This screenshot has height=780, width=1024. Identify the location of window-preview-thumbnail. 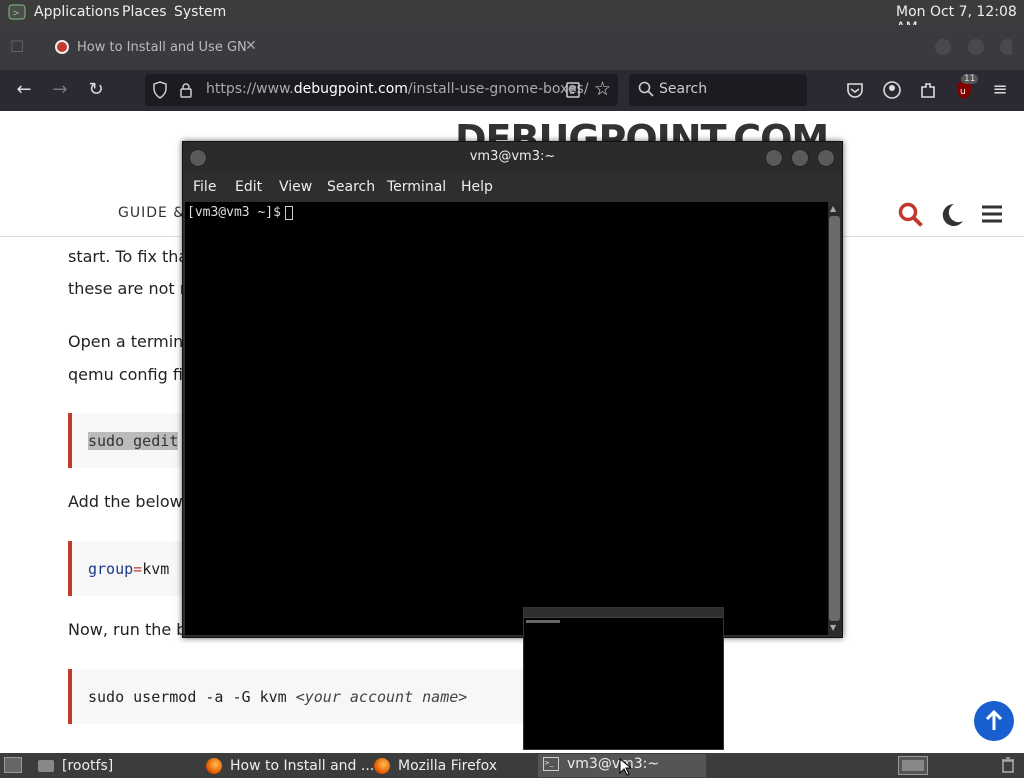
(623, 678).